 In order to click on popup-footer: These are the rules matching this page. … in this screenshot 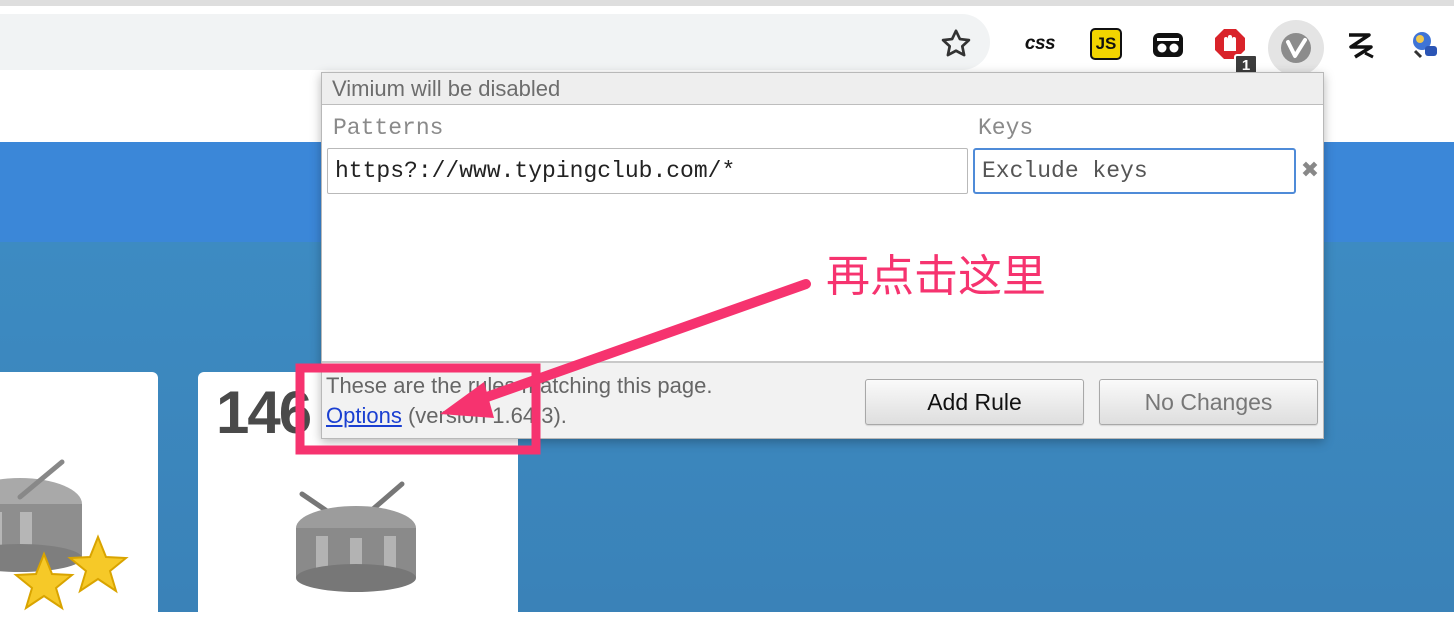, I will do `click(822, 399)`.